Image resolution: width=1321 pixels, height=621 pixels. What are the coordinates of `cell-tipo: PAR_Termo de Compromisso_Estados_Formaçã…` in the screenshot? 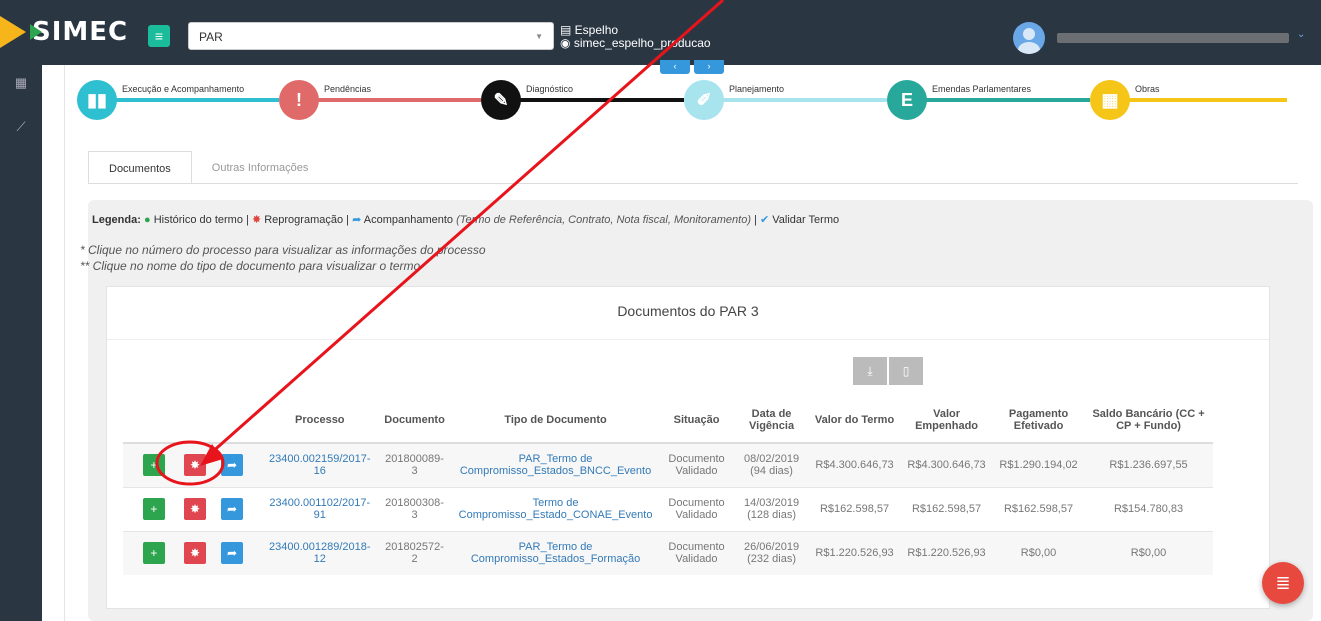 It's located at (555, 552).